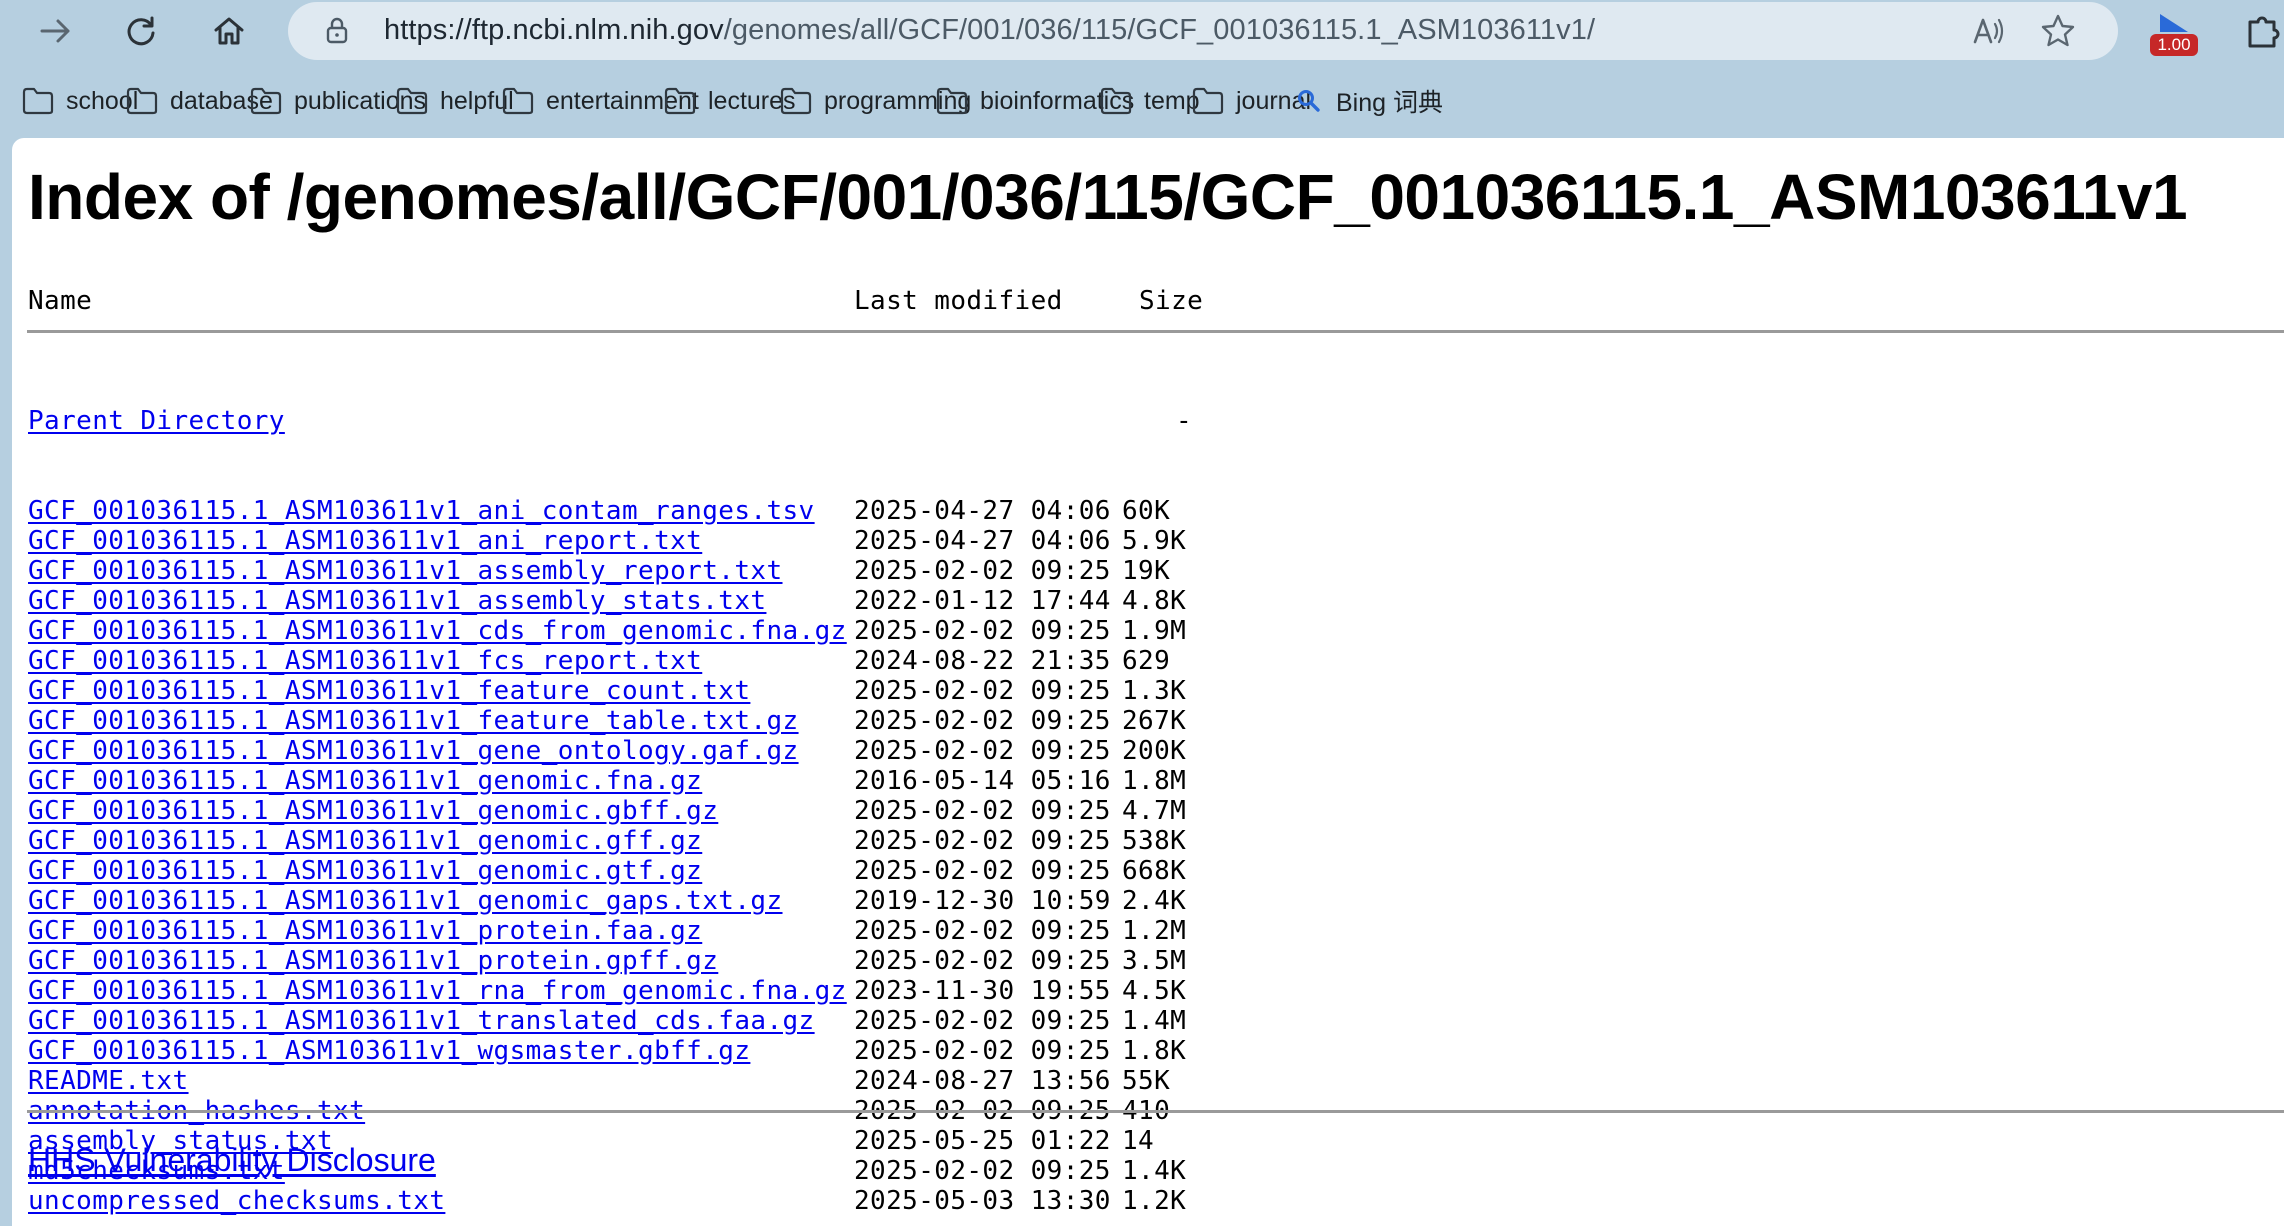 The height and width of the screenshot is (1226, 2284). What do you see at coordinates (455, 101) in the screenshot?
I see `bookmark-helpful: helpful` at bounding box center [455, 101].